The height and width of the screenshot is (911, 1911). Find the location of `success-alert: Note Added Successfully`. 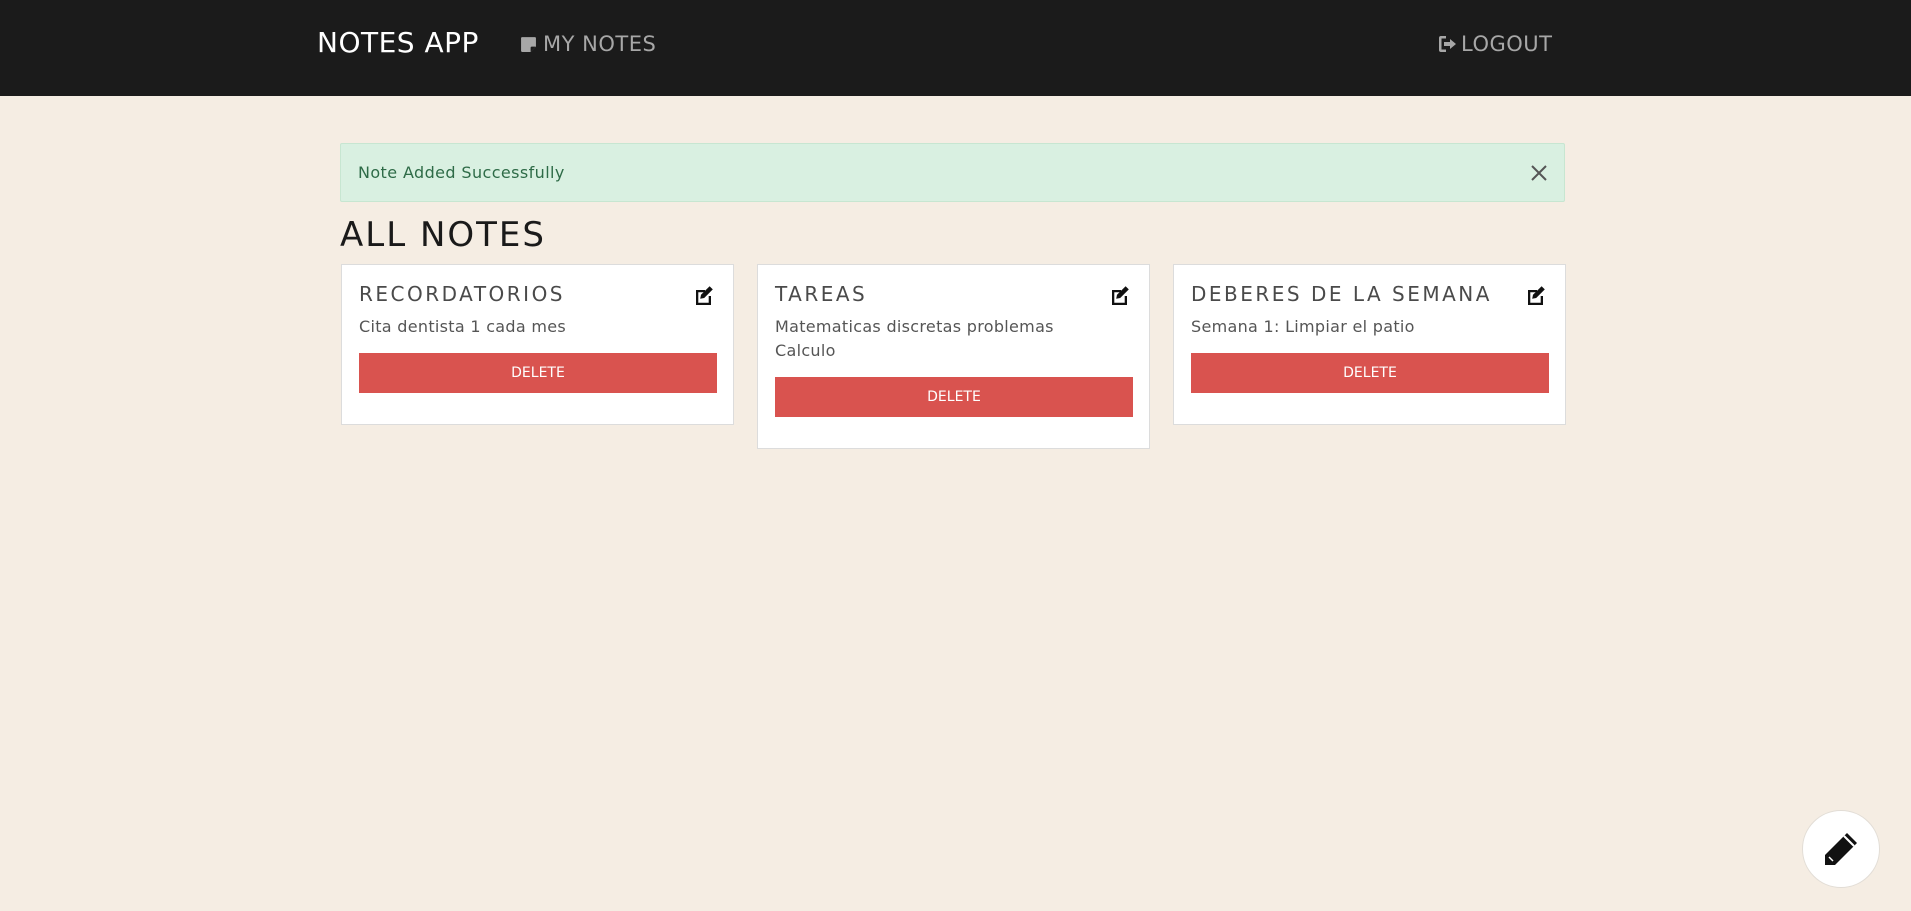

success-alert: Note Added Successfully is located at coordinates (952, 172).